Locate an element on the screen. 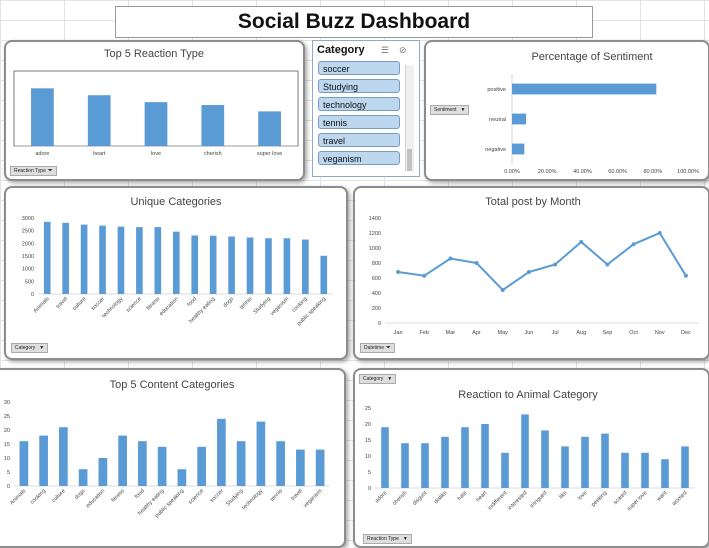 The height and width of the screenshot is (548, 709). x-tick-label: science is located at coordinates (133, 304).